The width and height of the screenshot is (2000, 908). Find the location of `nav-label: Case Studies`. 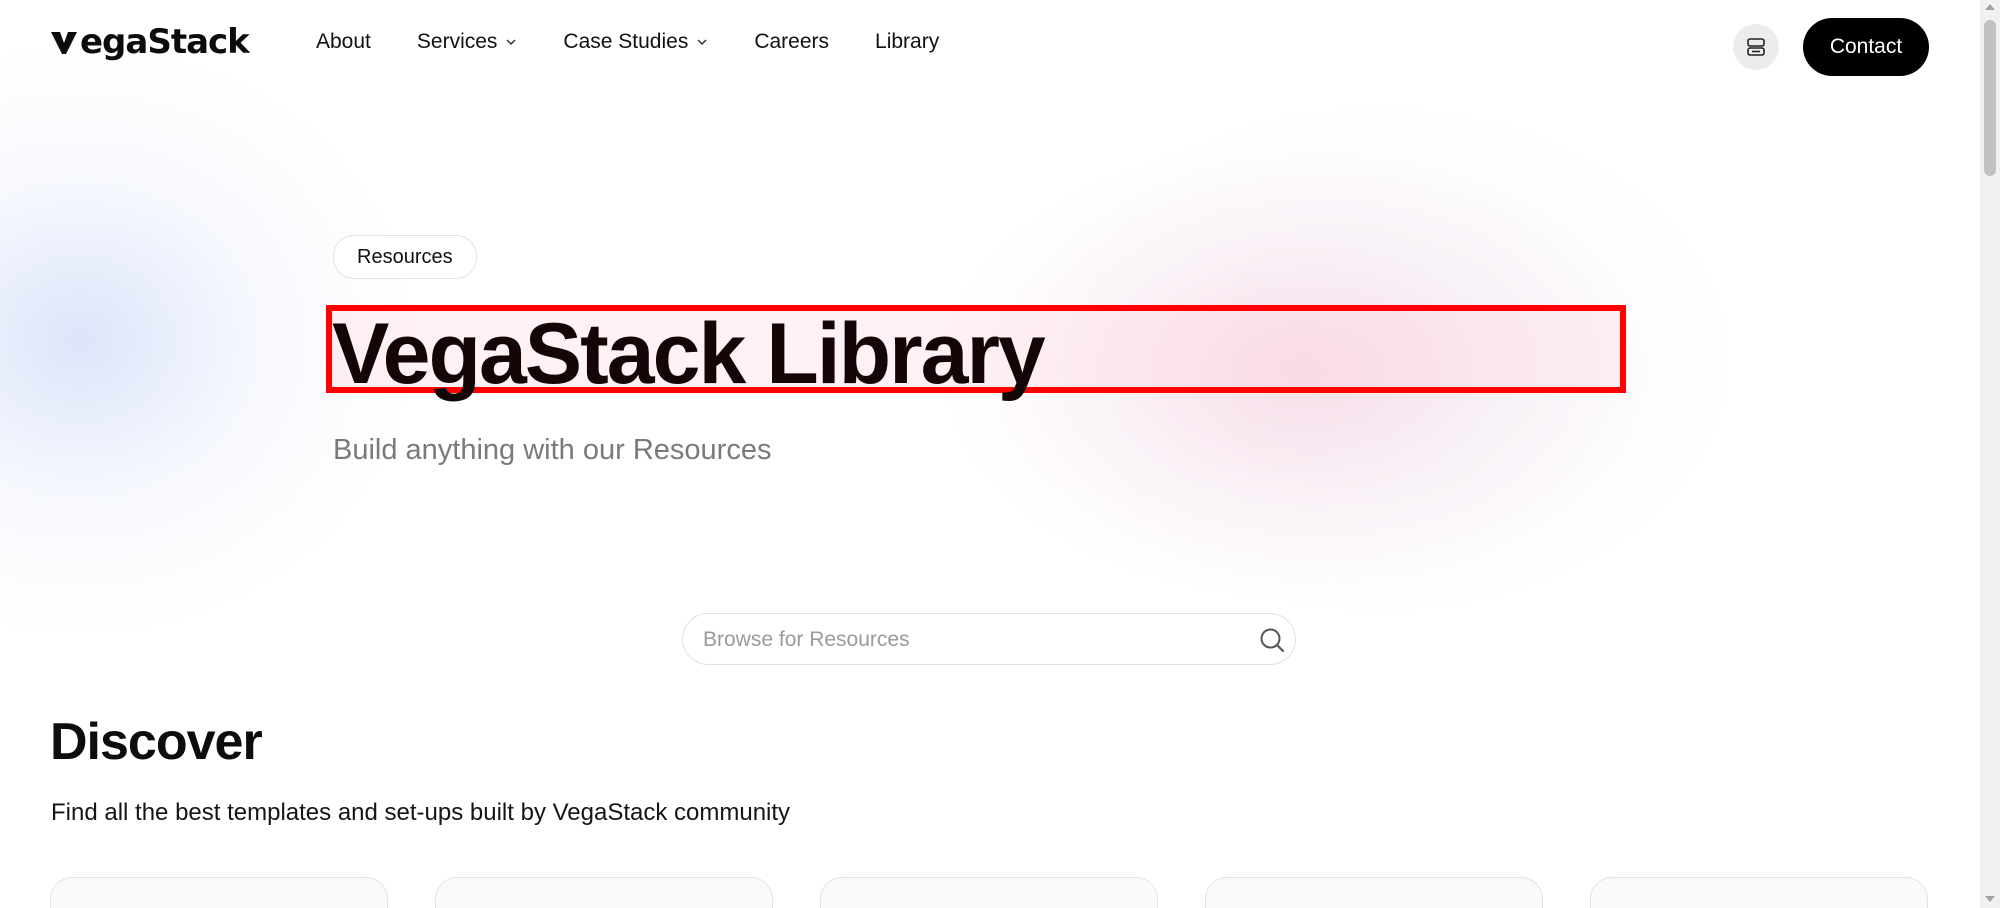

nav-label: Case Studies is located at coordinates (626, 41).